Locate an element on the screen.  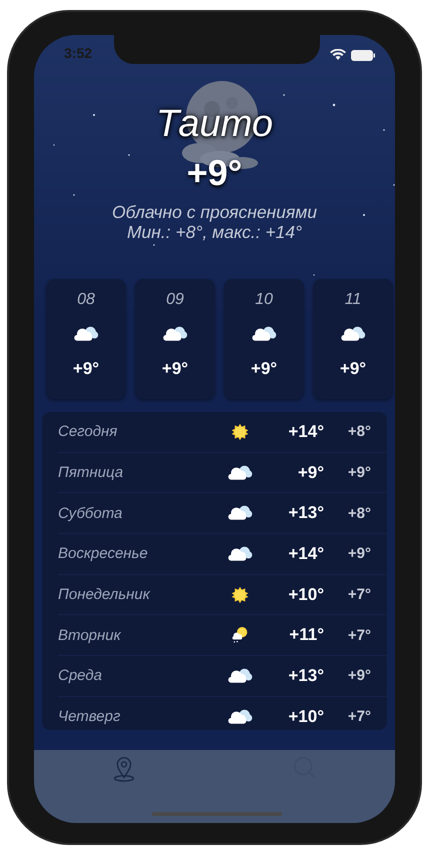
sun-cloud-rain-icon is located at coordinates (240, 635).